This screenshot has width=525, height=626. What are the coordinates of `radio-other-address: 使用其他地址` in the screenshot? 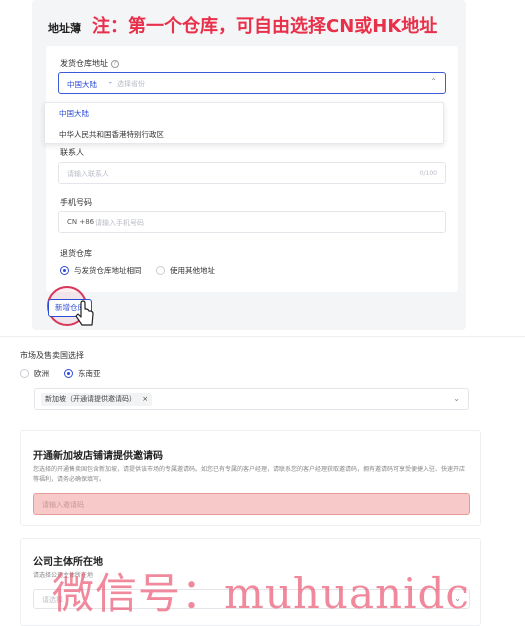 It's located at (185, 270).